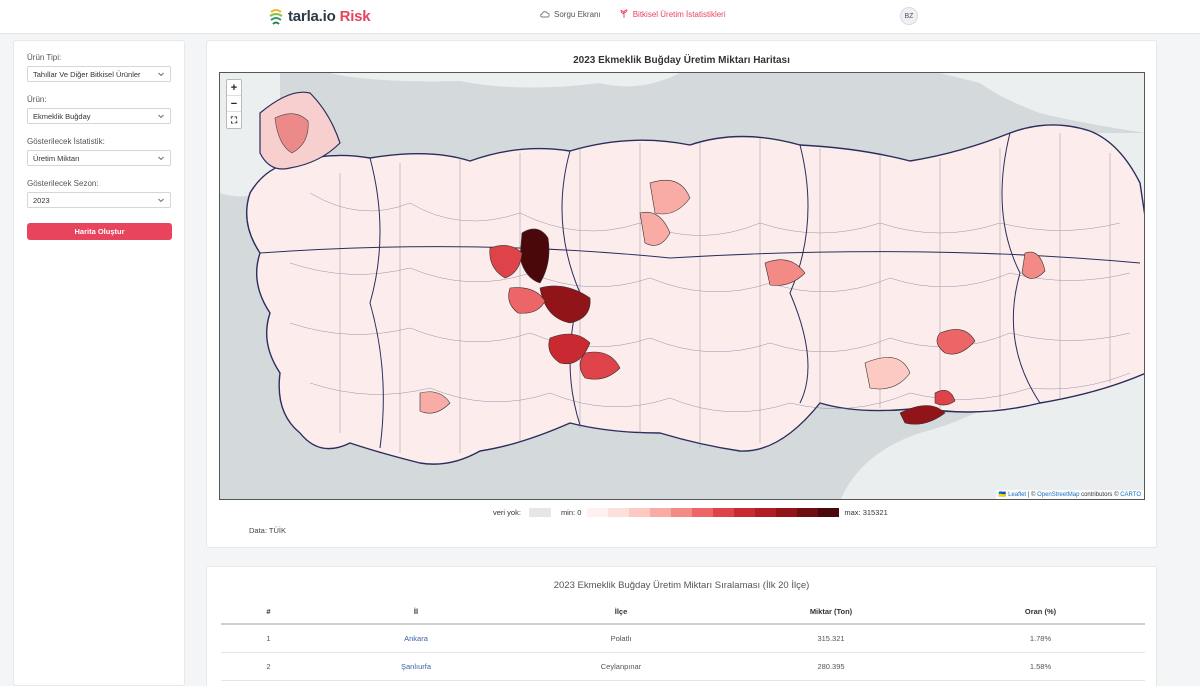  Describe the element at coordinates (99, 231) in the screenshot. I see `harita-olustur-button: Harita Oluştur` at that location.